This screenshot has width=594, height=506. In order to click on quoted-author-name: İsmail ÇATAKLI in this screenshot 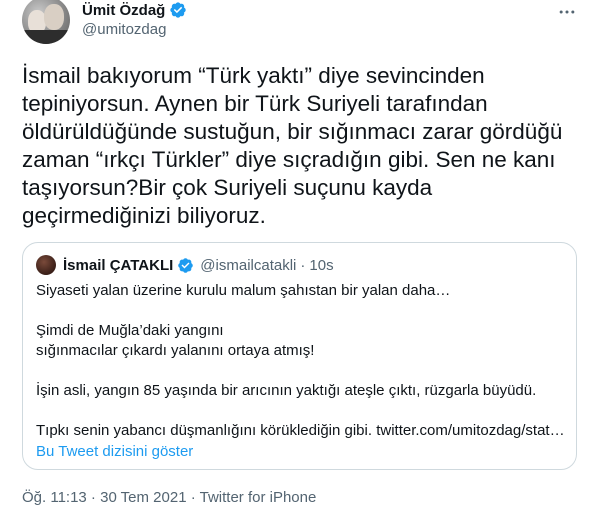, I will do `click(118, 265)`.